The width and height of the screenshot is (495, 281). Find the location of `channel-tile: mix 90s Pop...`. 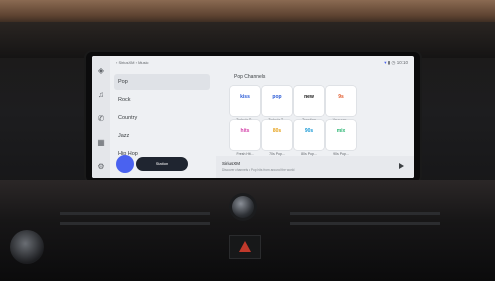

channel-tile: mix 90s Pop... is located at coordinates (341, 138).